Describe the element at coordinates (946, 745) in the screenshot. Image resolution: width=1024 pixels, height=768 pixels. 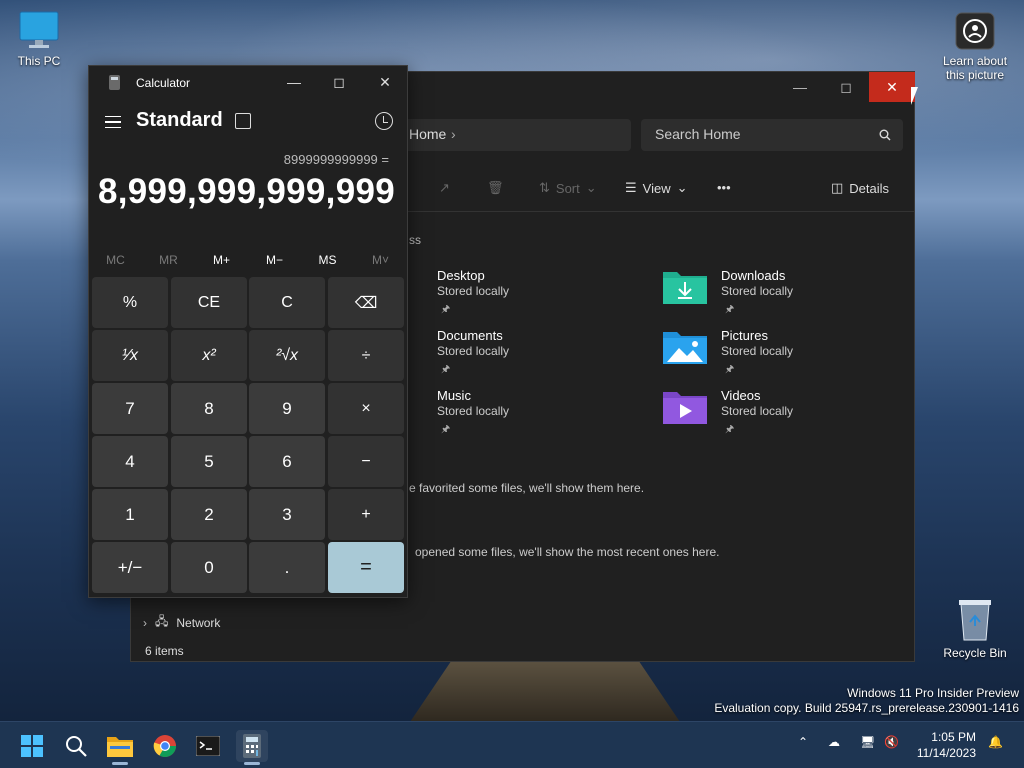
I see `taskbar-clock: 1:05 PM 11/14/2023` at that location.